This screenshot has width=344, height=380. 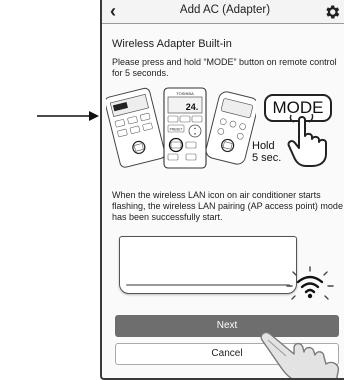 What do you see at coordinates (172, 44) in the screenshot?
I see `section-title: Wireless Adapter Built-in` at bounding box center [172, 44].